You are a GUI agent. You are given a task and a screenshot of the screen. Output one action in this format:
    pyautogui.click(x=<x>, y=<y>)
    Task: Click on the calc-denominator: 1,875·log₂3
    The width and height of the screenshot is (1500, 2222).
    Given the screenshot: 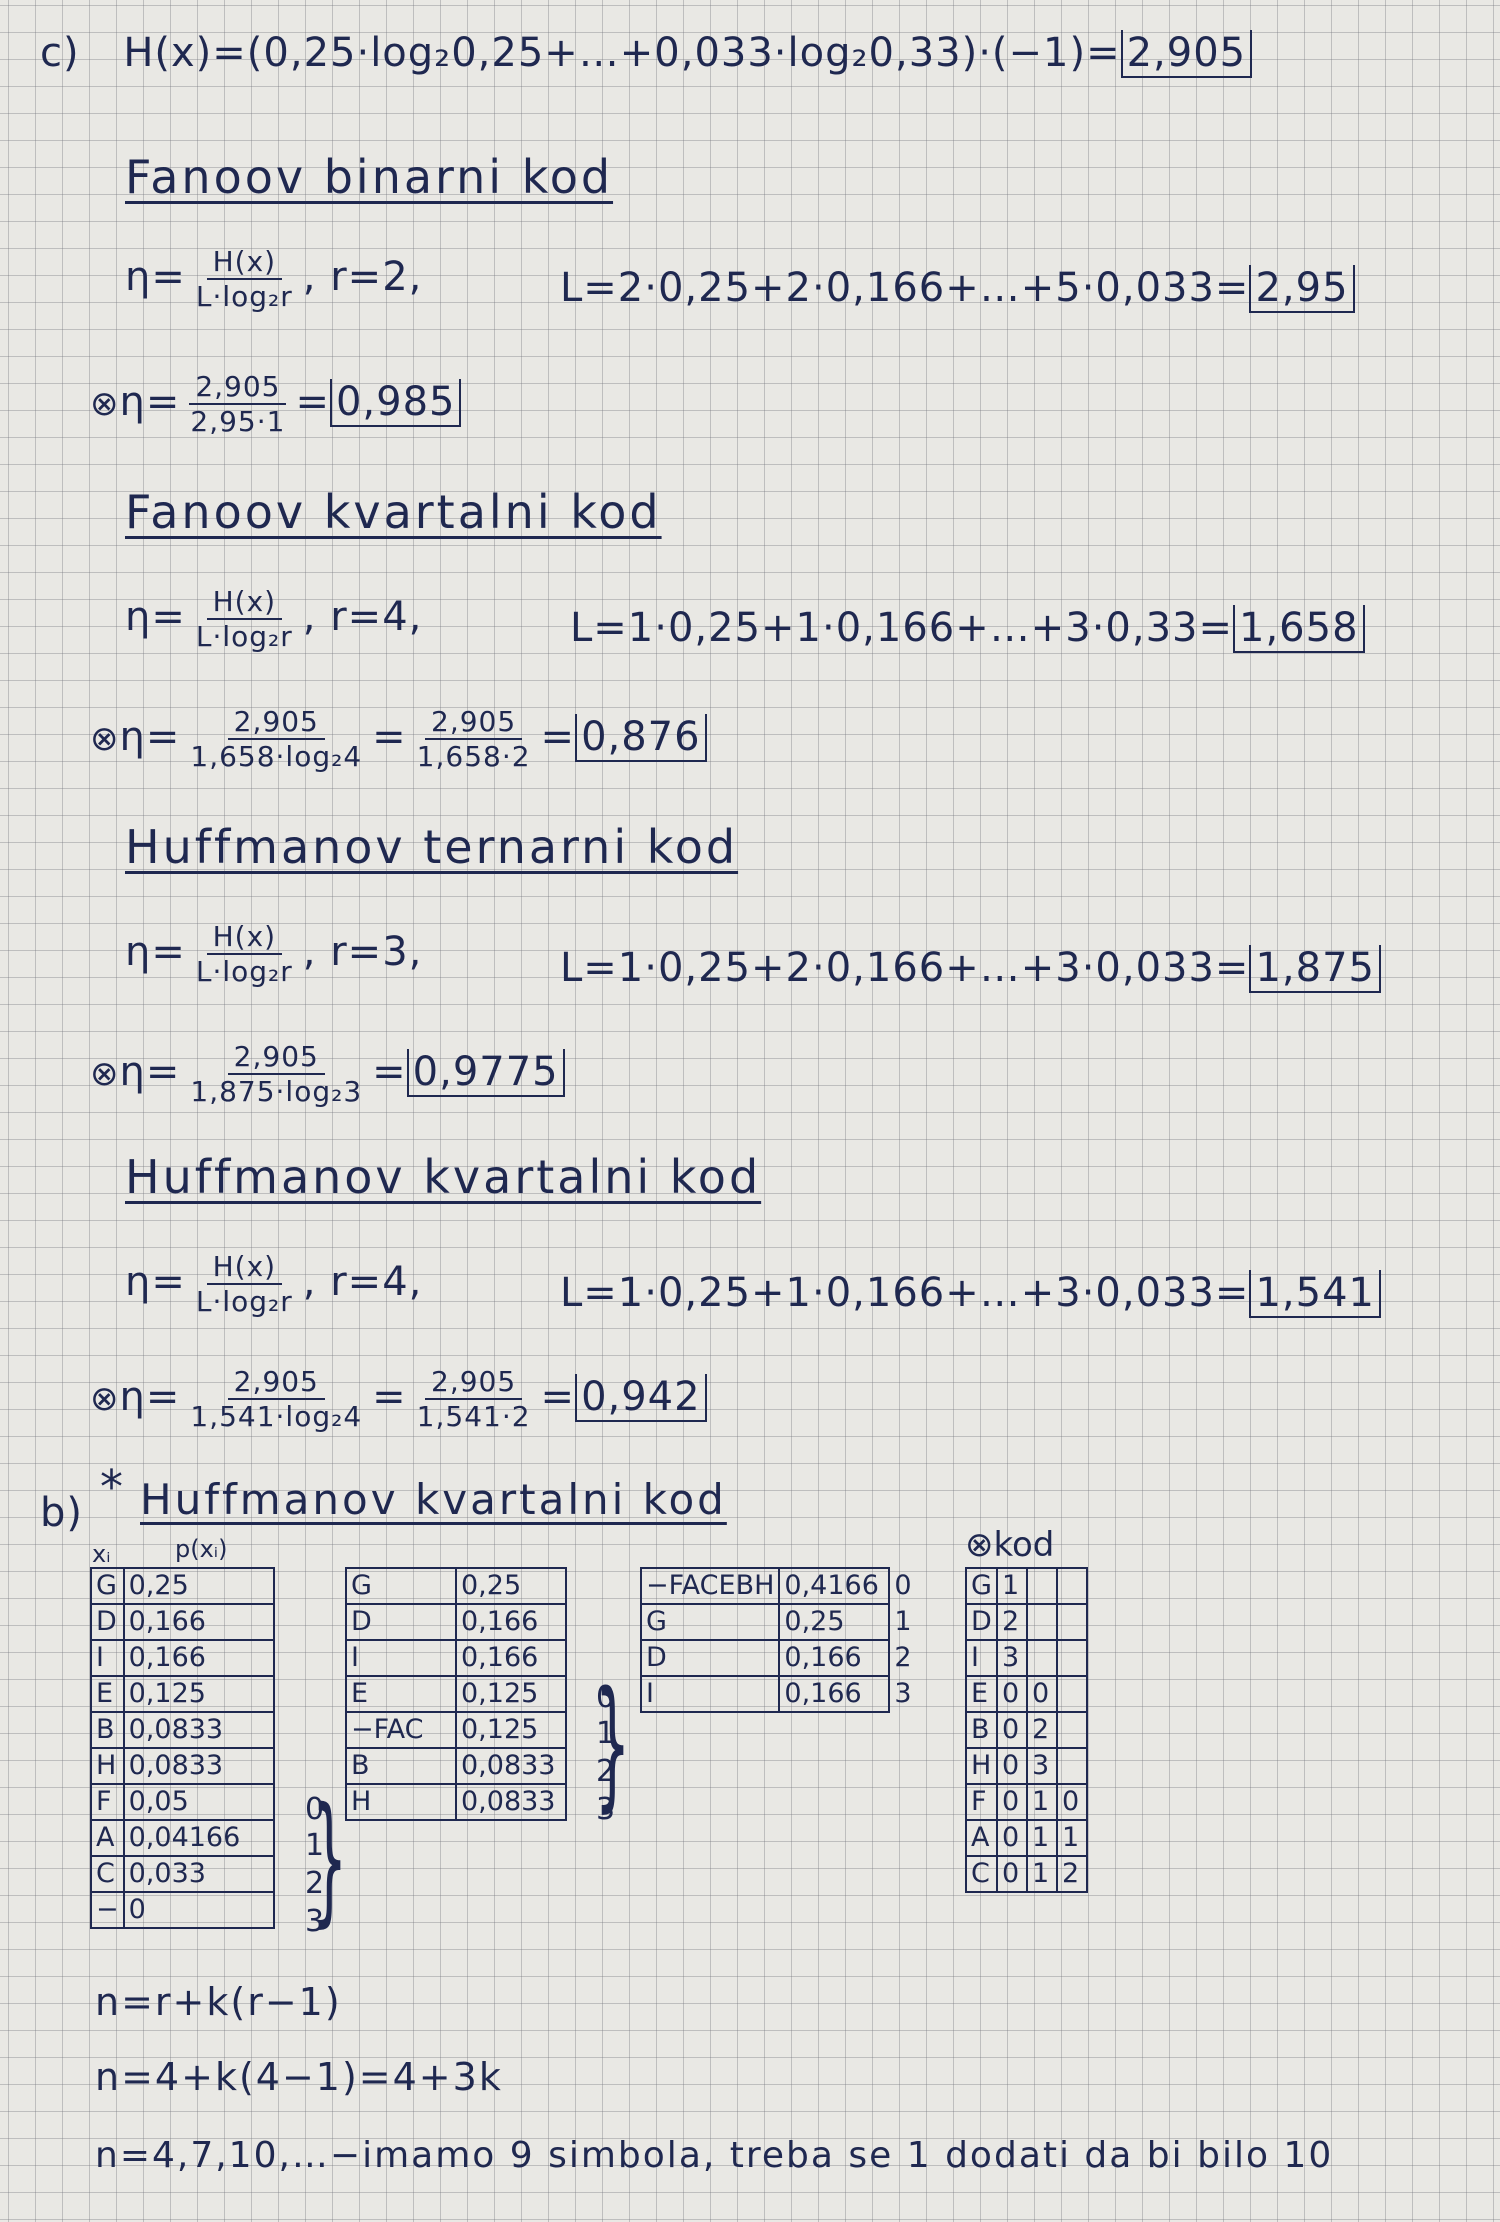 What is the action you would take?
    pyautogui.click(x=276, y=1091)
    